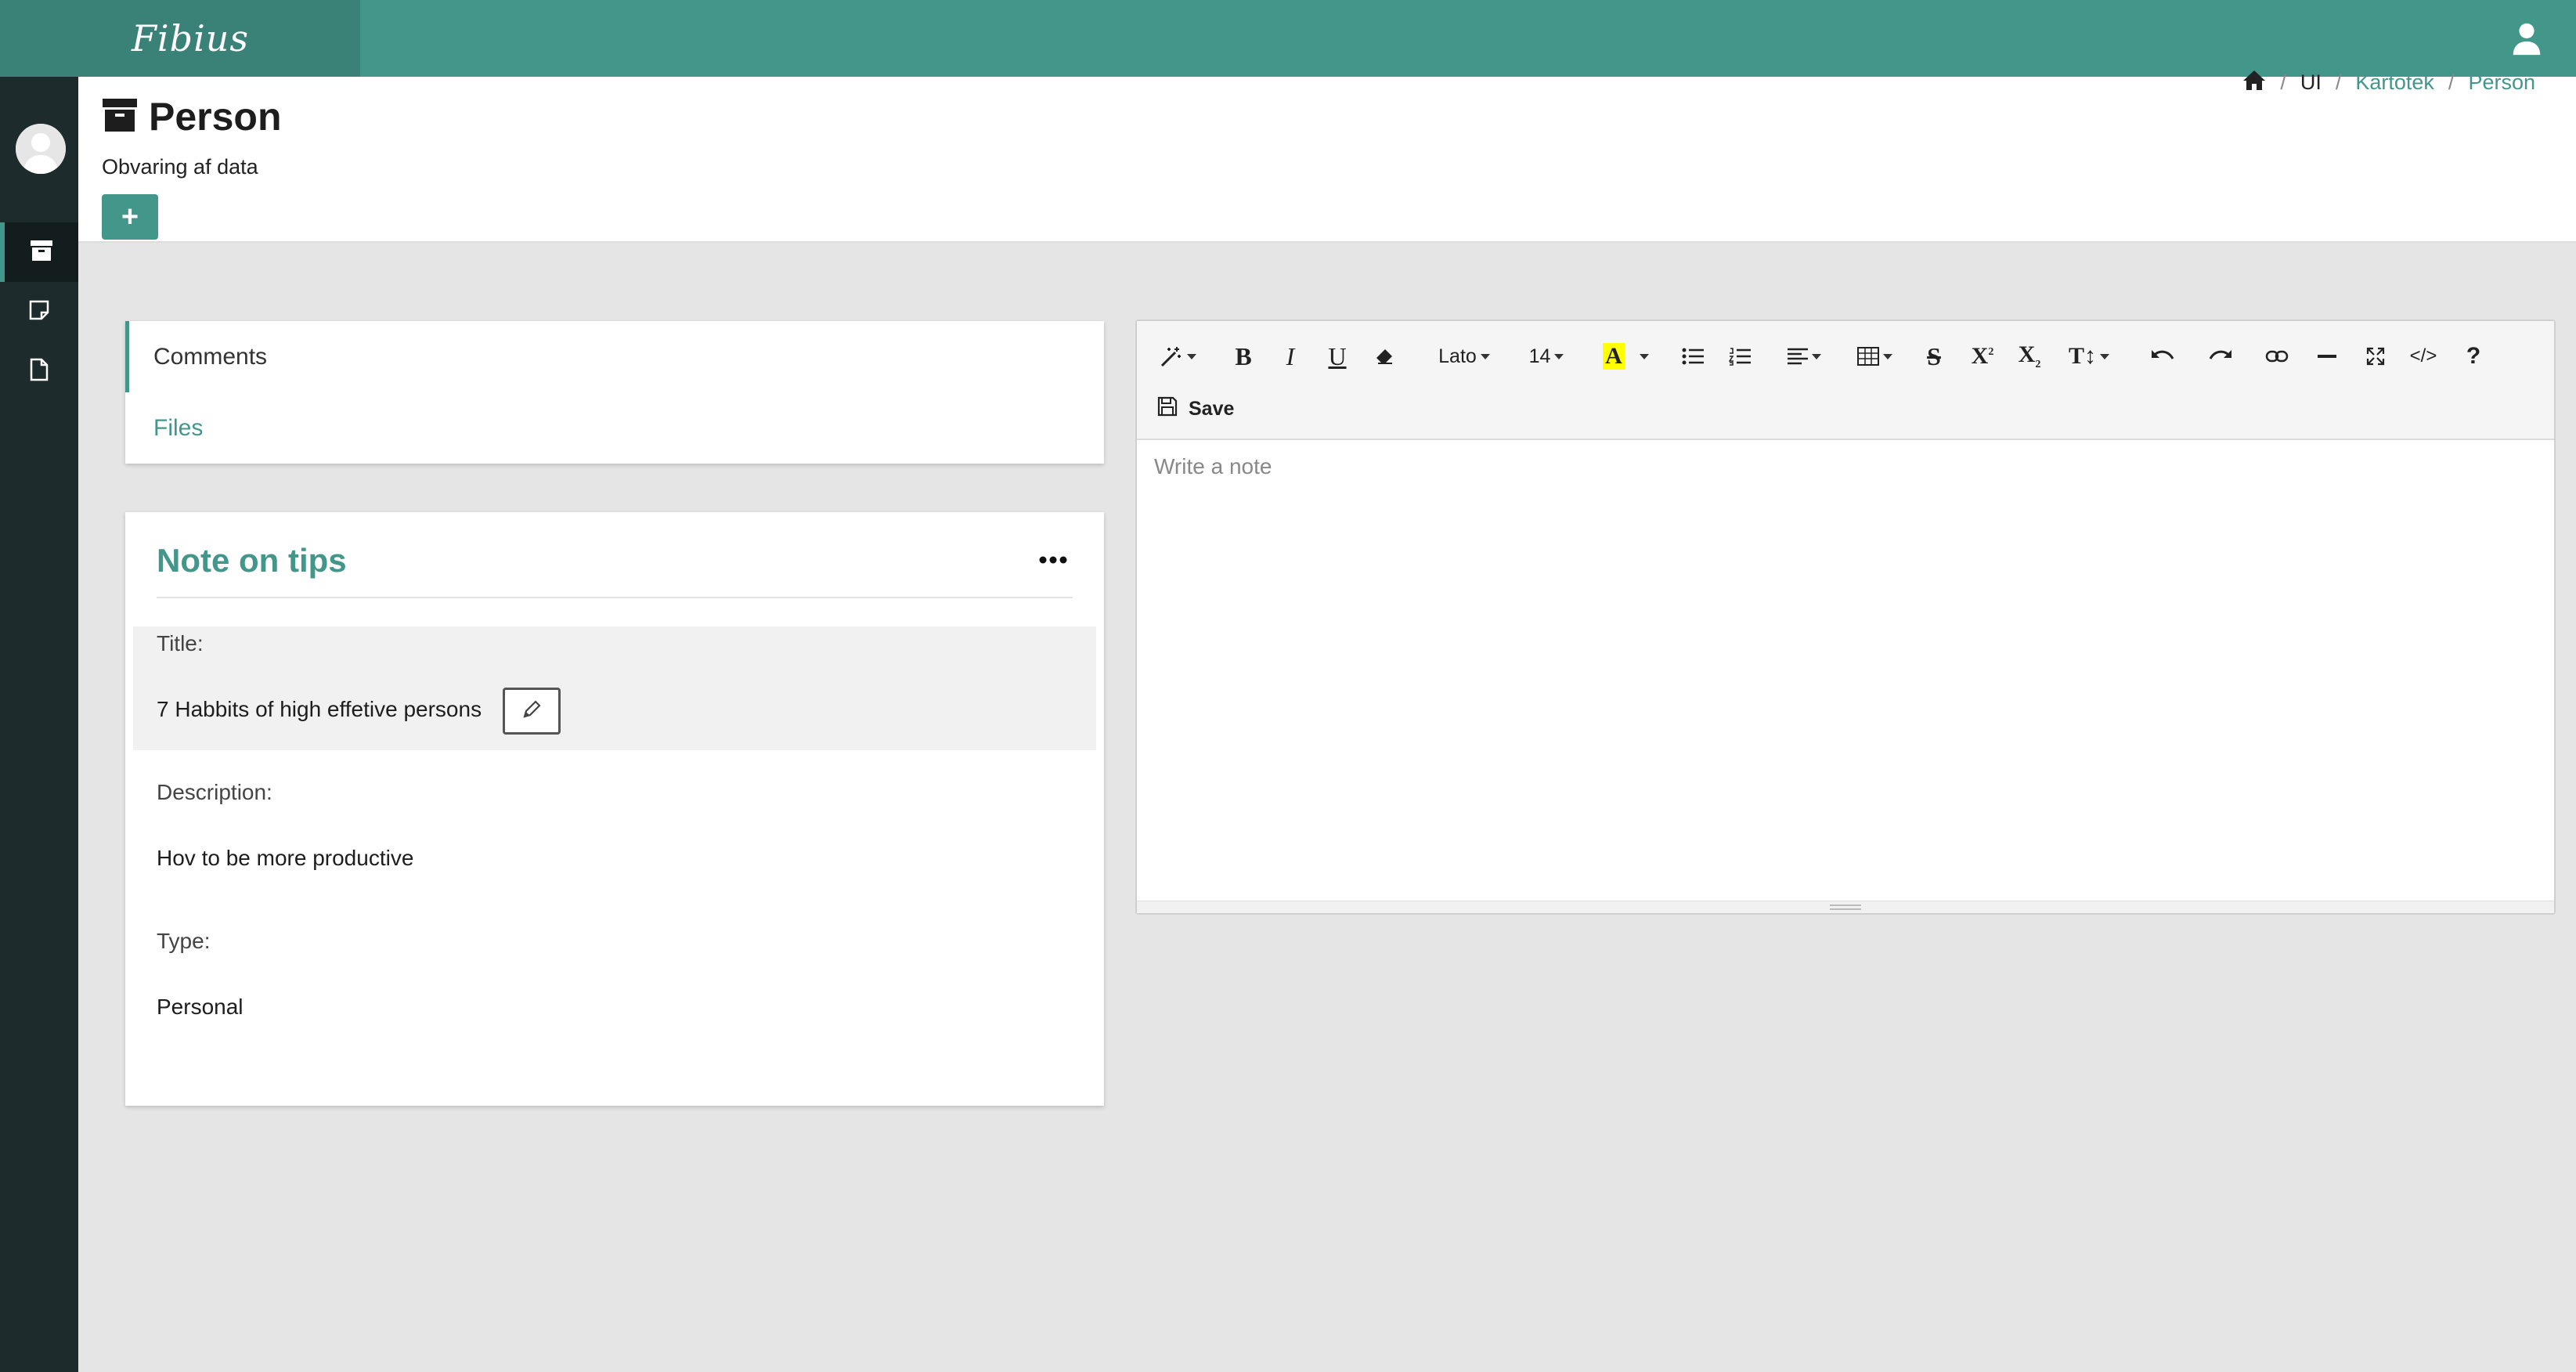 This screenshot has width=2576, height=1372. Describe the element at coordinates (200, 1007) in the screenshot. I see `field-value: Personal` at that location.